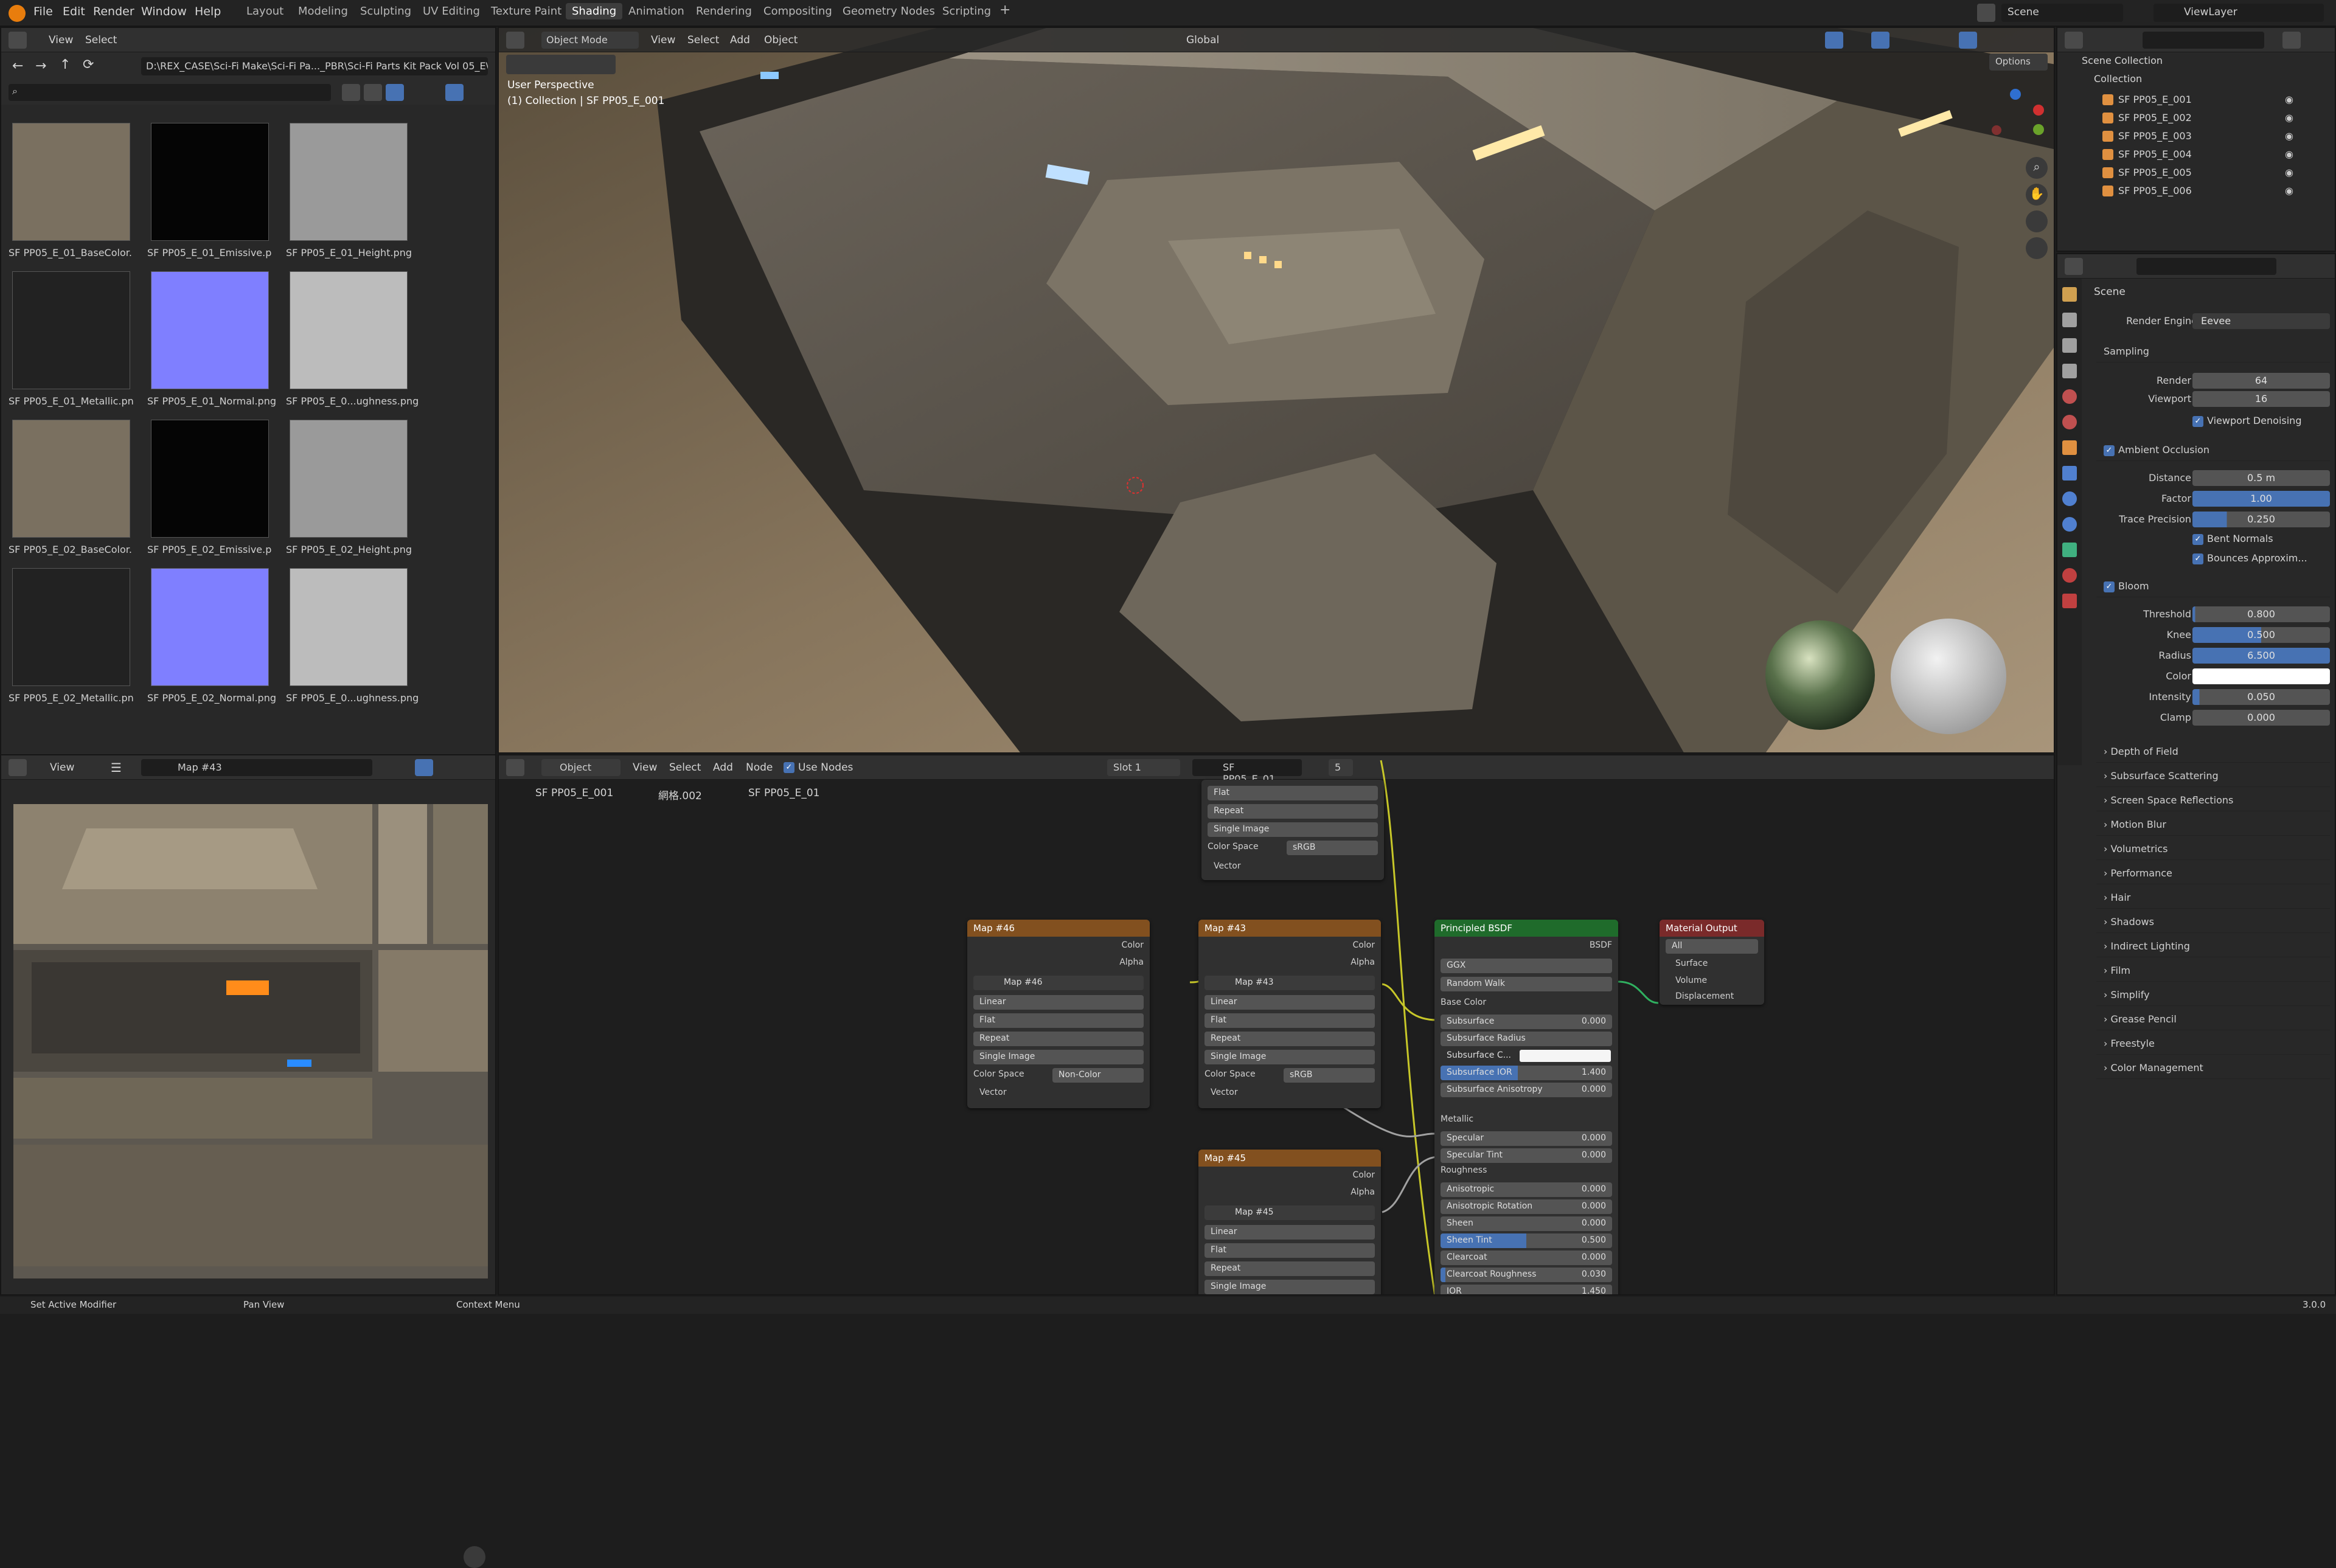  What do you see at coordinates (2037, 248) in the screenshot?
I see `grid-icon` at bounding box center [2037, 248].